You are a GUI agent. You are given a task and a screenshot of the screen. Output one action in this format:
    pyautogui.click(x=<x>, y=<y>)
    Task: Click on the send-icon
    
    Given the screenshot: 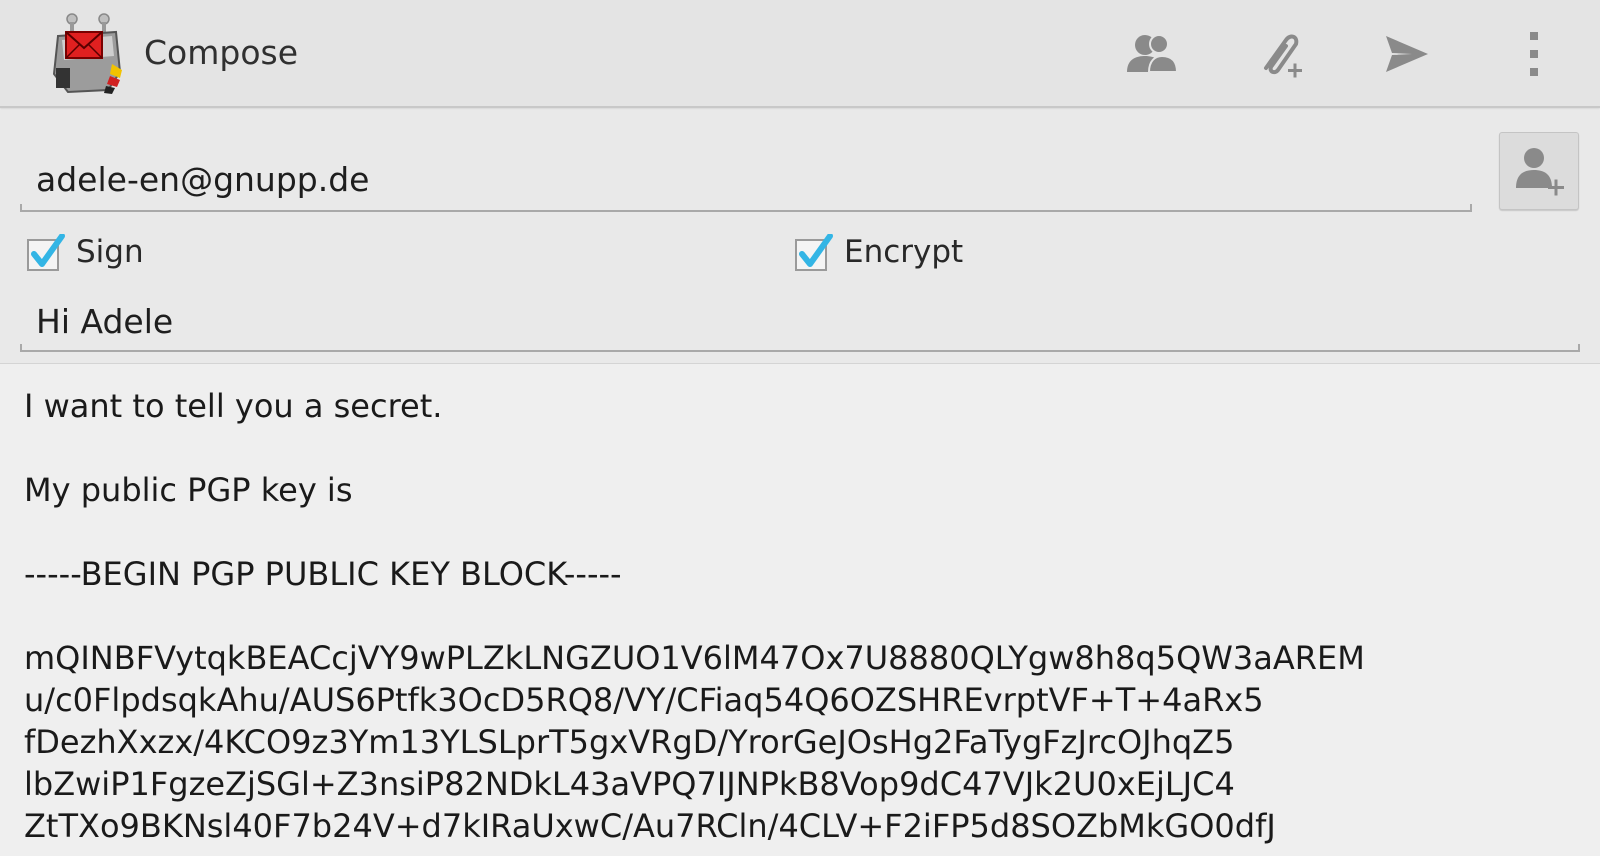 What is the action you would take?
    pyautogui.click(x=1407, y=54)
    